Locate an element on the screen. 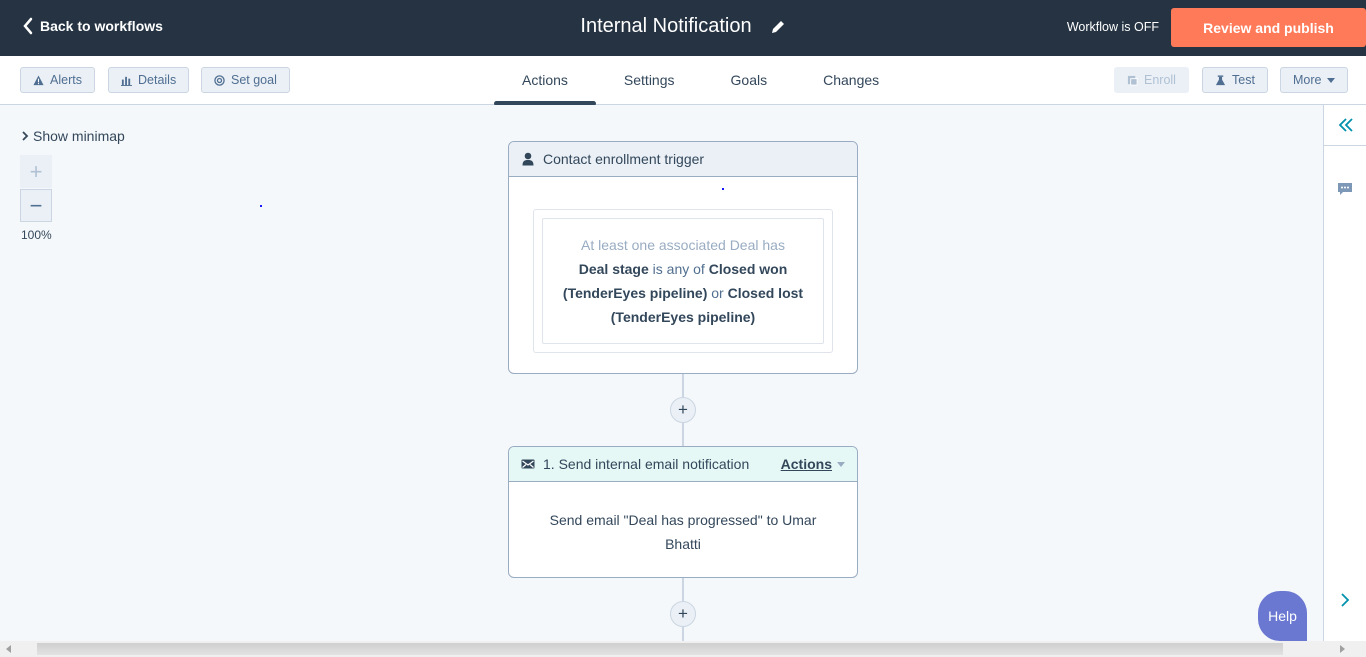 Image resolution: width=1366 pixels, height=657 pixels. action-title: 1. Send internal email notification is located at coordinates (646, 464).